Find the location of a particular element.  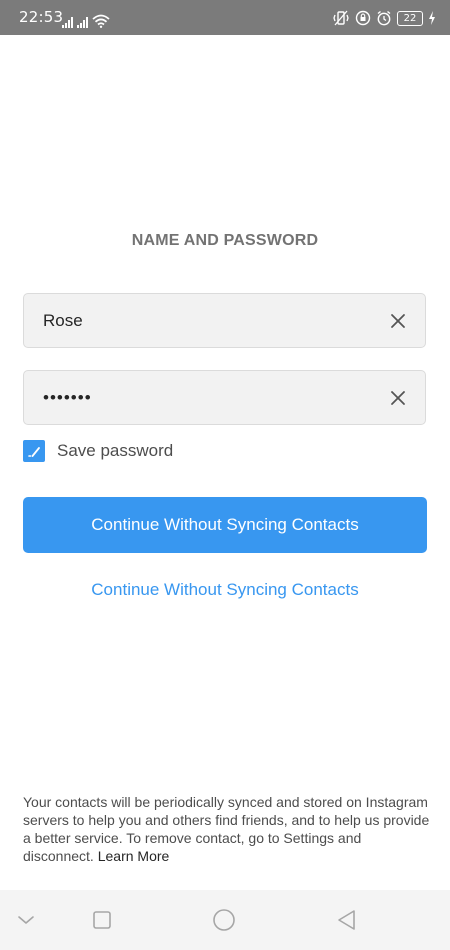

checkmark-icon is located at coordinates (34, 452).